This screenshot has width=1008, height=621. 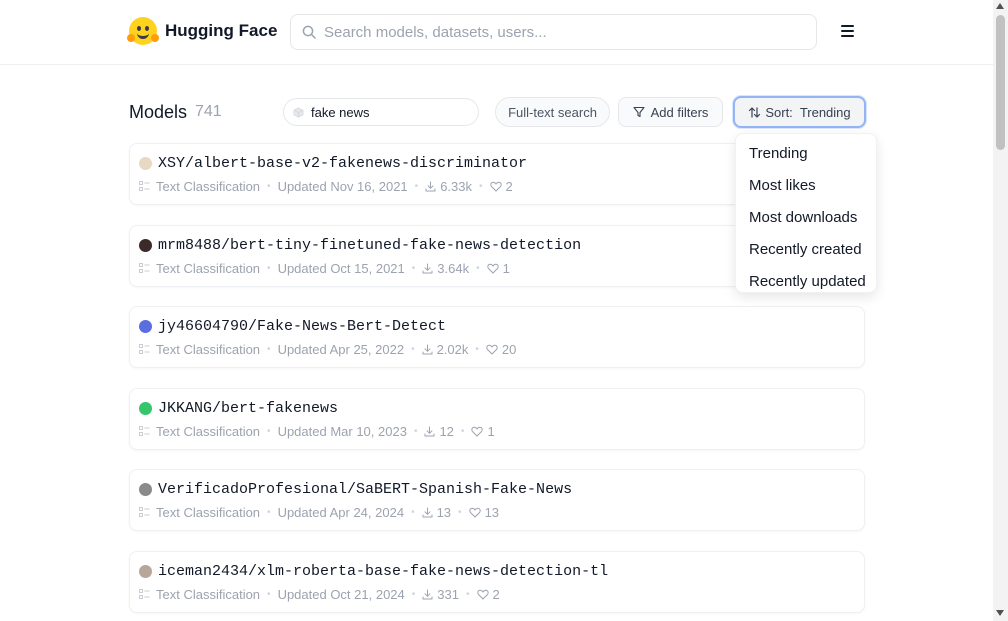 I want to click on likes-count: 13, so click(x=492, y=512).